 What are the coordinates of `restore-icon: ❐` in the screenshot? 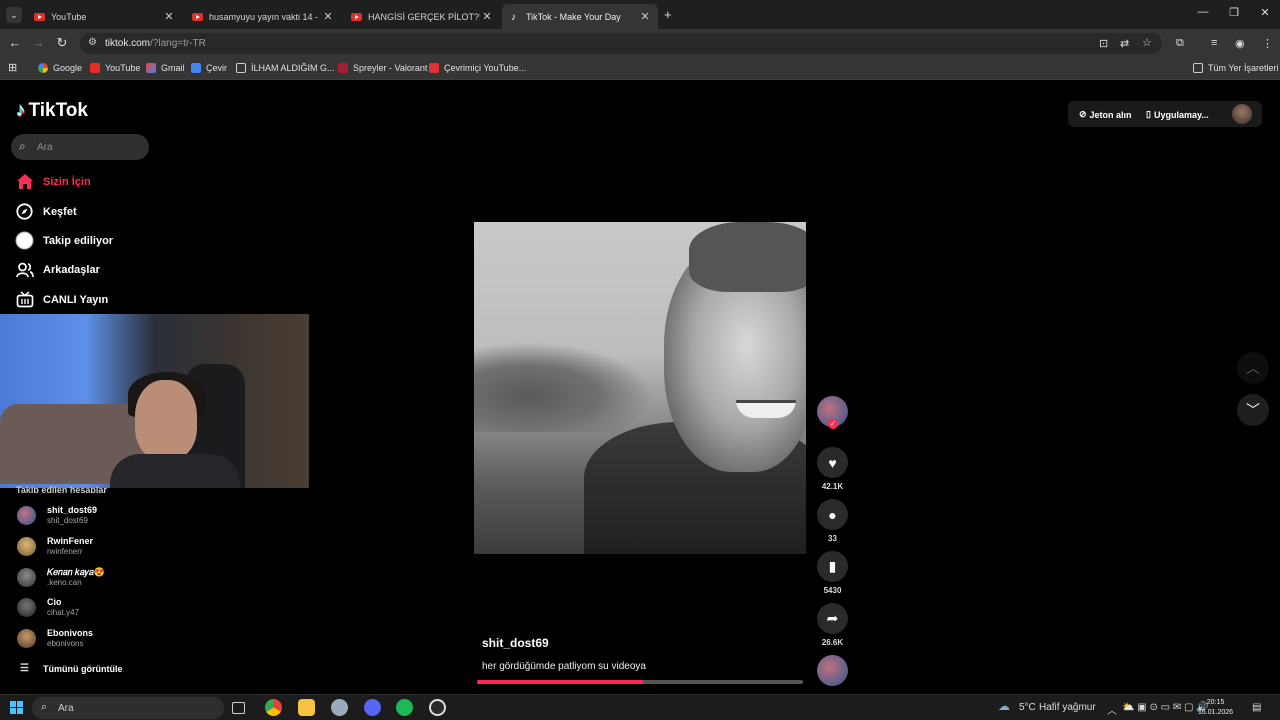 It's located at (1234, 12).